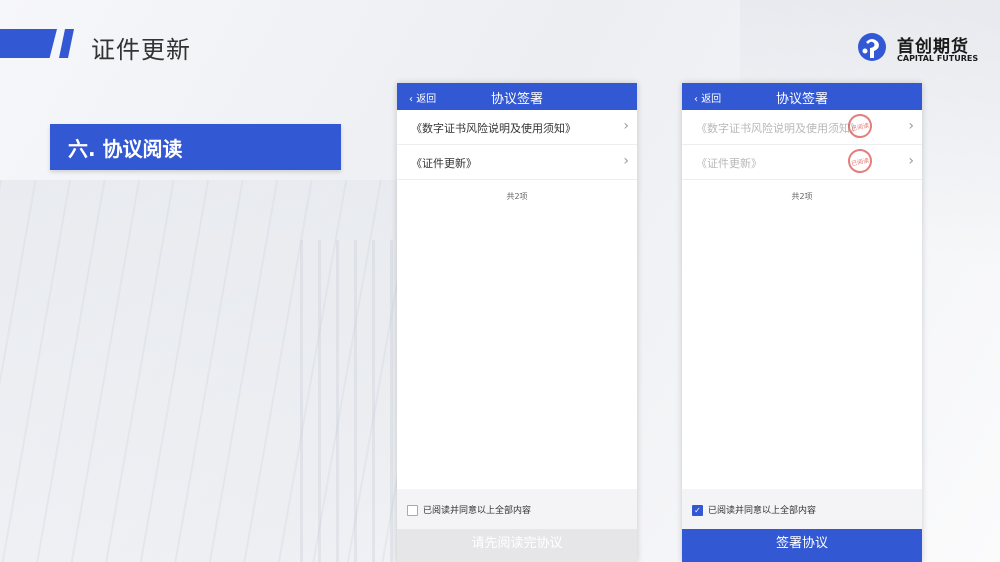  Describe the element at coordinates (802, 545) in the screenshot. I see `sign-agreement-button: 签署协议` at that location.